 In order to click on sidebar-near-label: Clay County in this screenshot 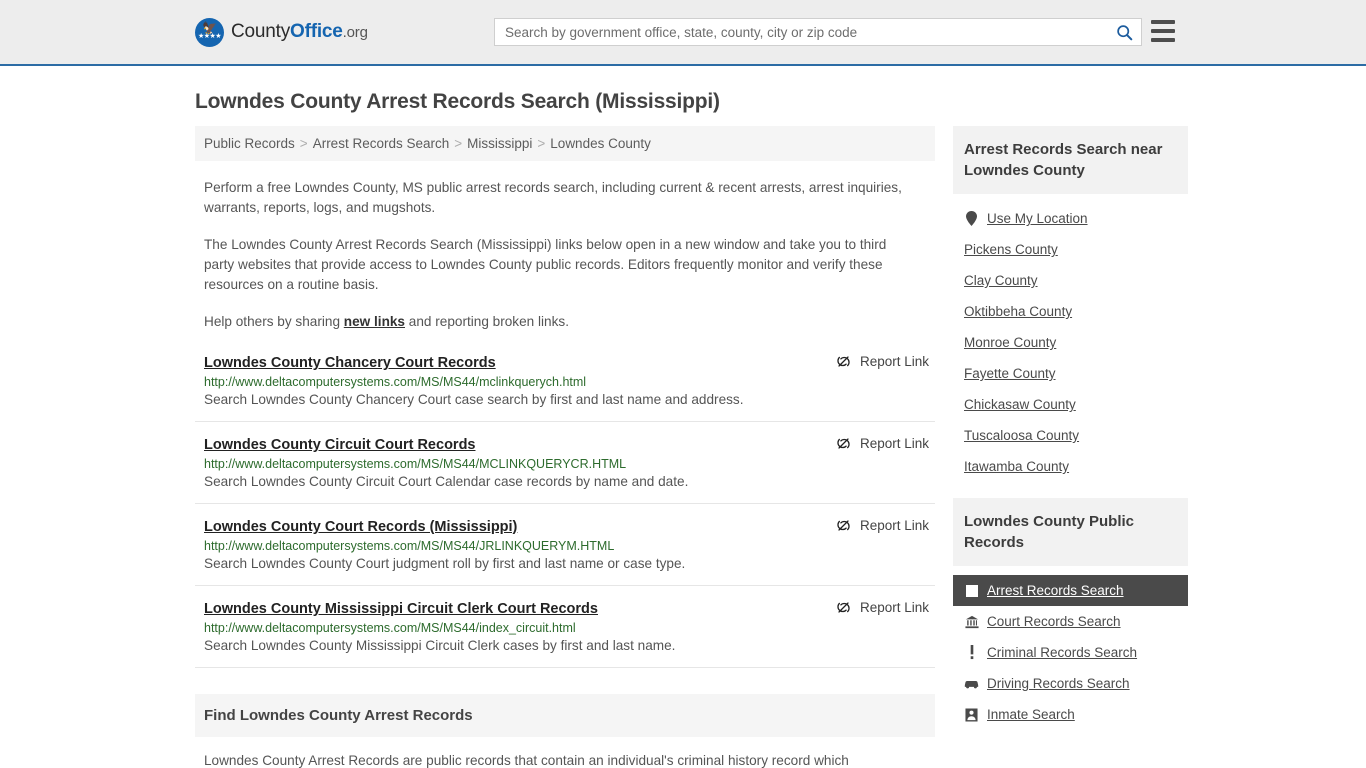, I will do `click(1001, 280)`.